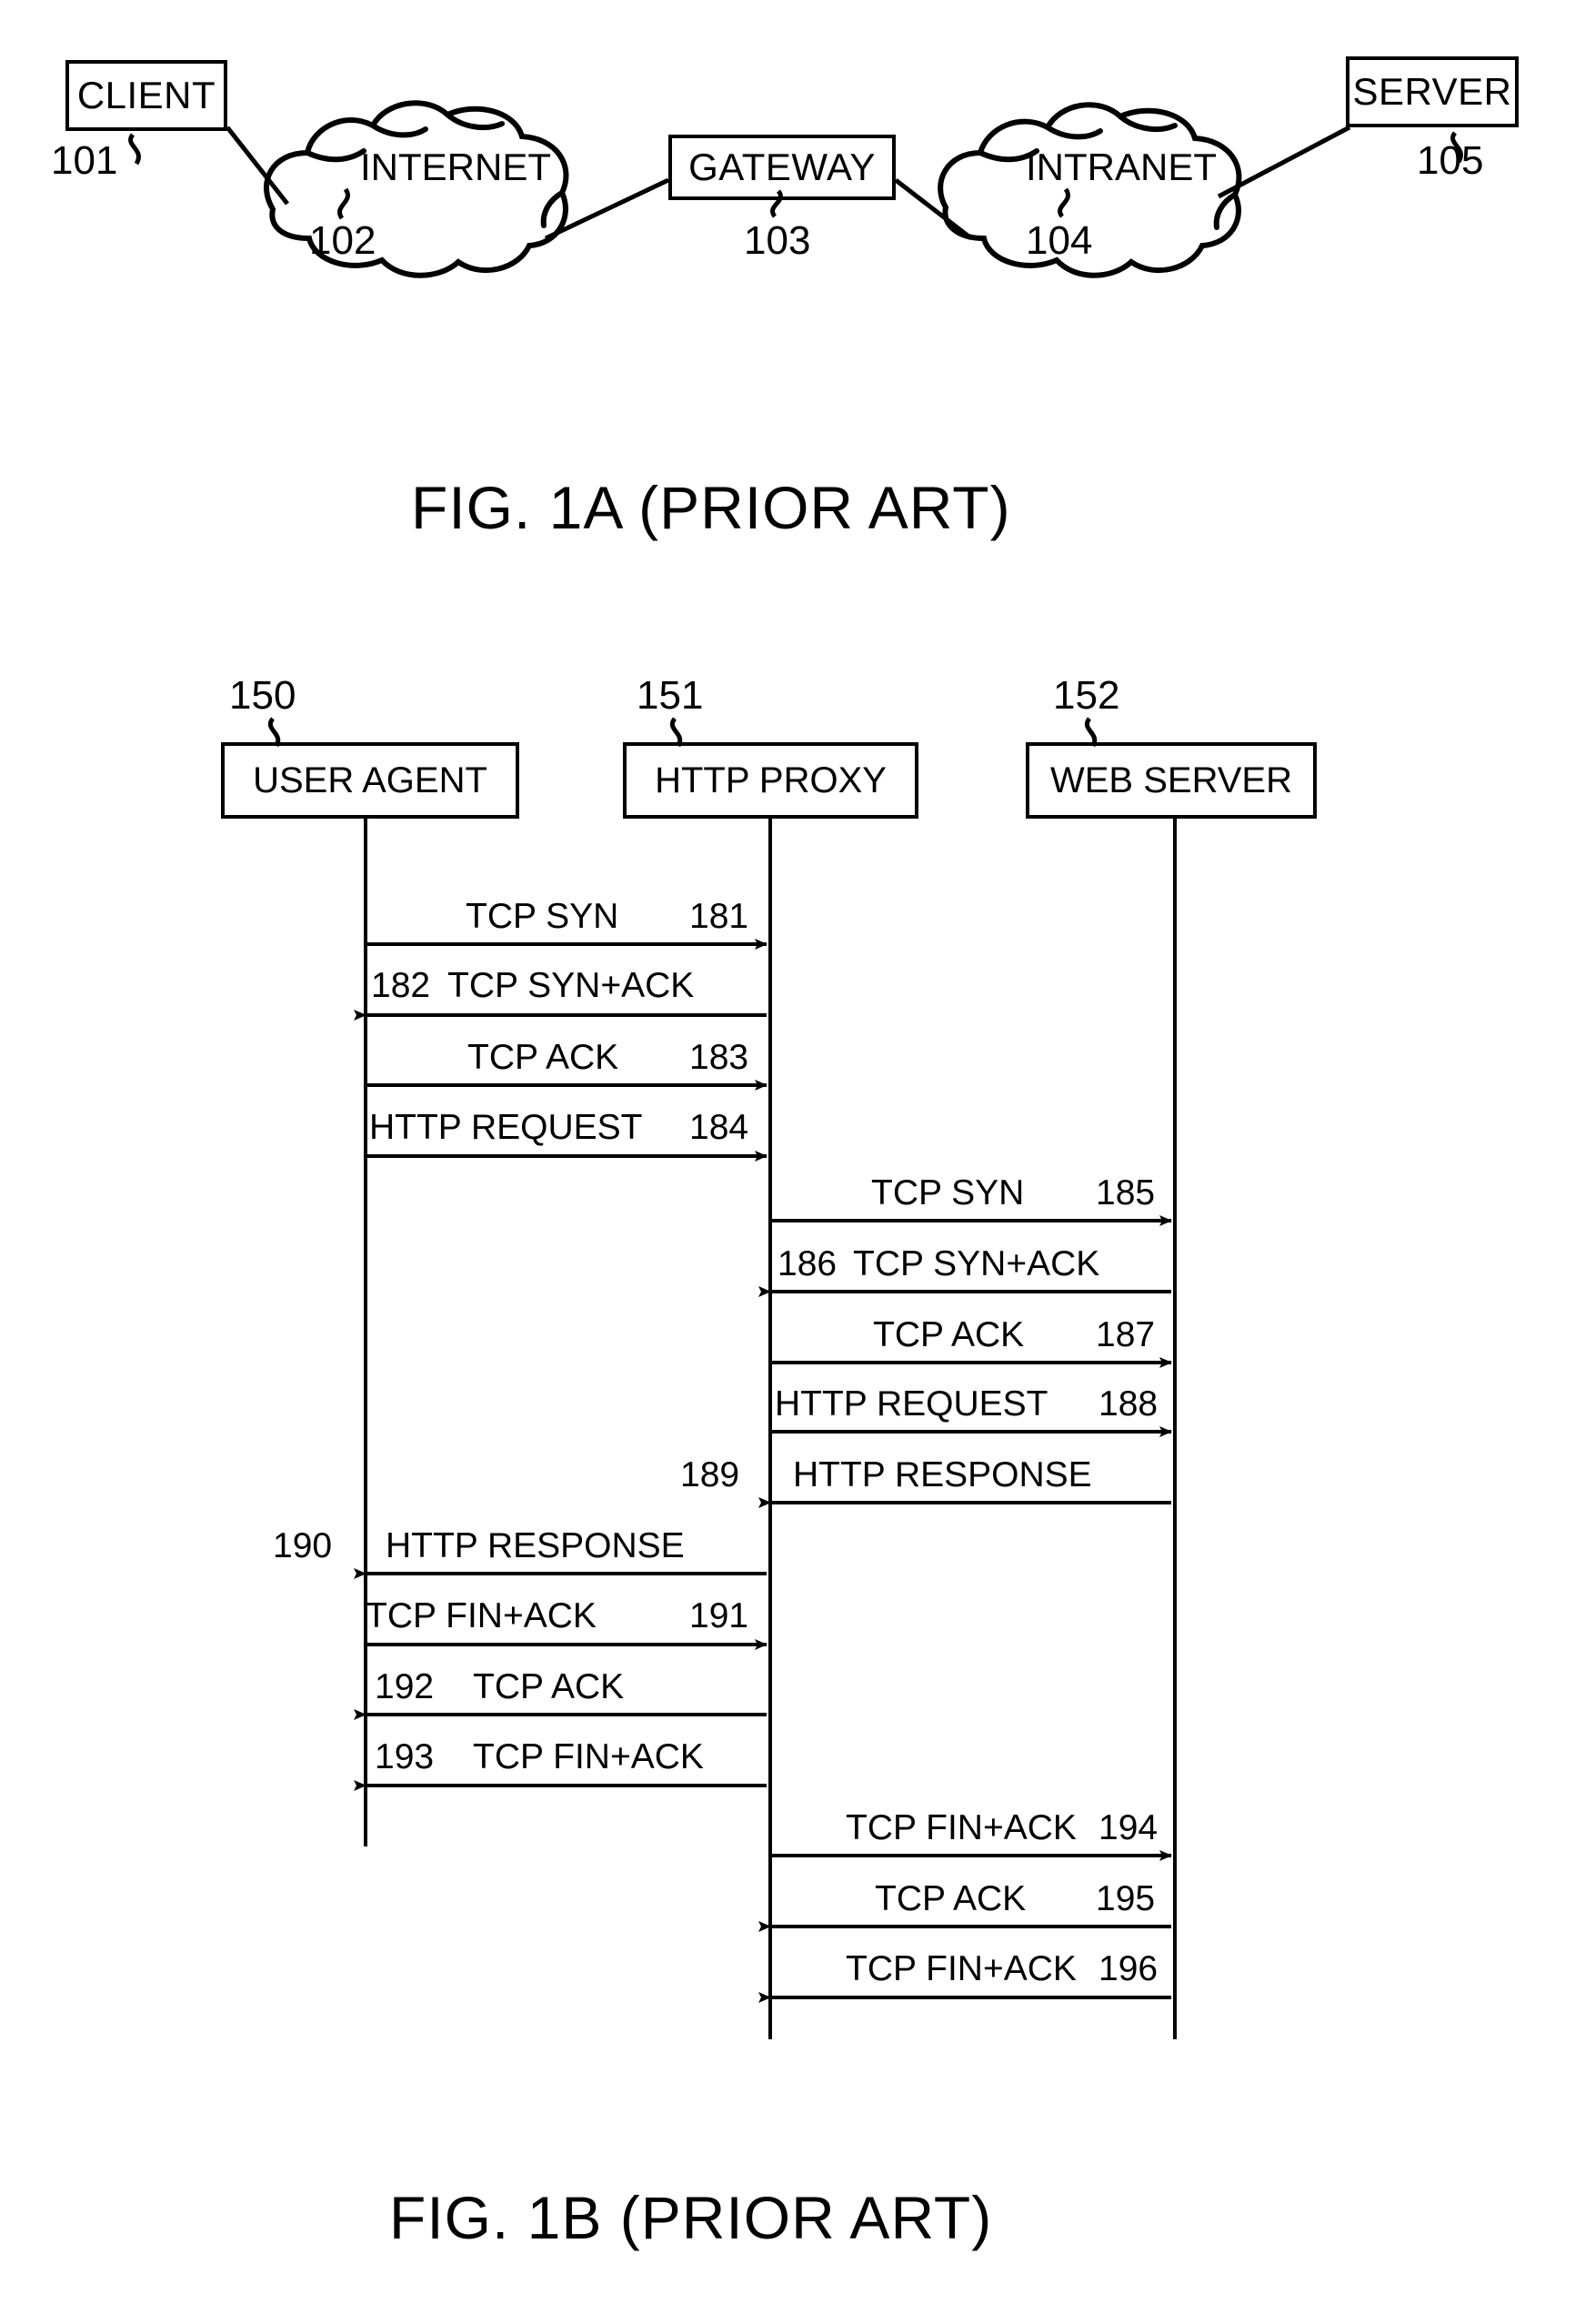 Image resolution: width=1575 pixels, height=2324 pixels. I want to click on actor-http-proxy-label: HTTP PROXY, so click(771, 780).